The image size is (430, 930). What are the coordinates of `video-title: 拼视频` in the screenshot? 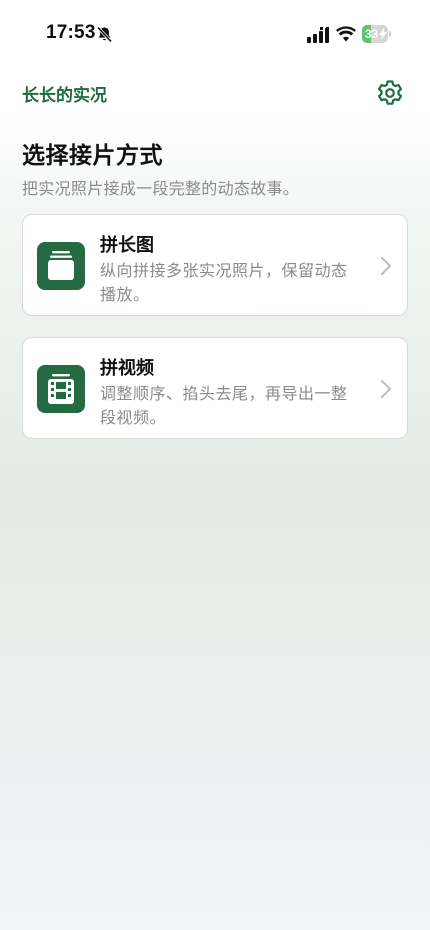 It's located at (127, 368).